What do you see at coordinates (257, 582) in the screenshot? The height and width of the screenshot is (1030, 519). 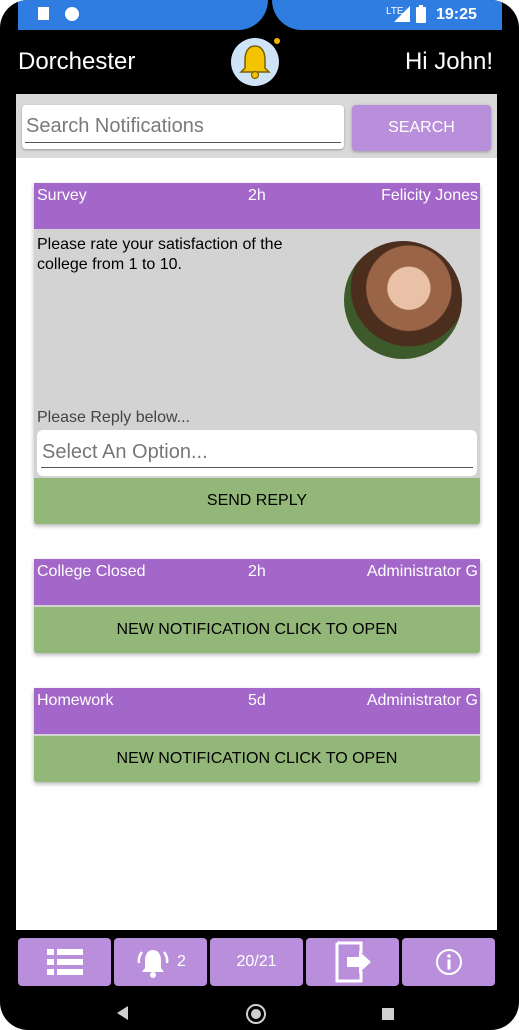 I see `notification-header: College Closed 2h Administrator G` at bounding box center [257, 582].